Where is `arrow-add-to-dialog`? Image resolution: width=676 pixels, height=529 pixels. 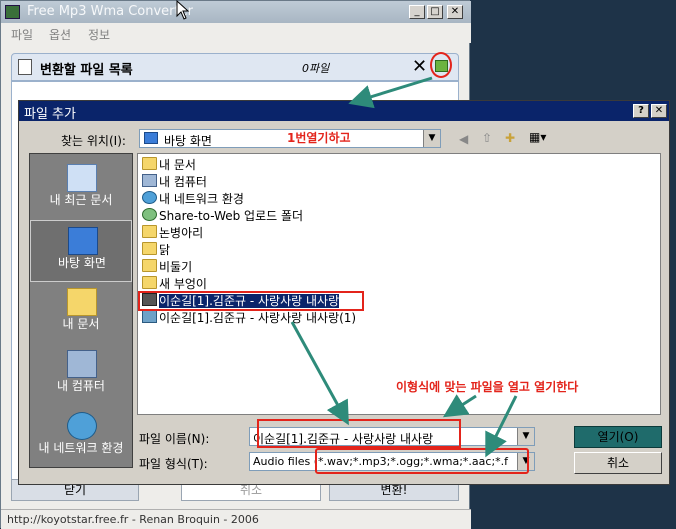 arrow-add-to-dialog is located at coordinates (390, 92).